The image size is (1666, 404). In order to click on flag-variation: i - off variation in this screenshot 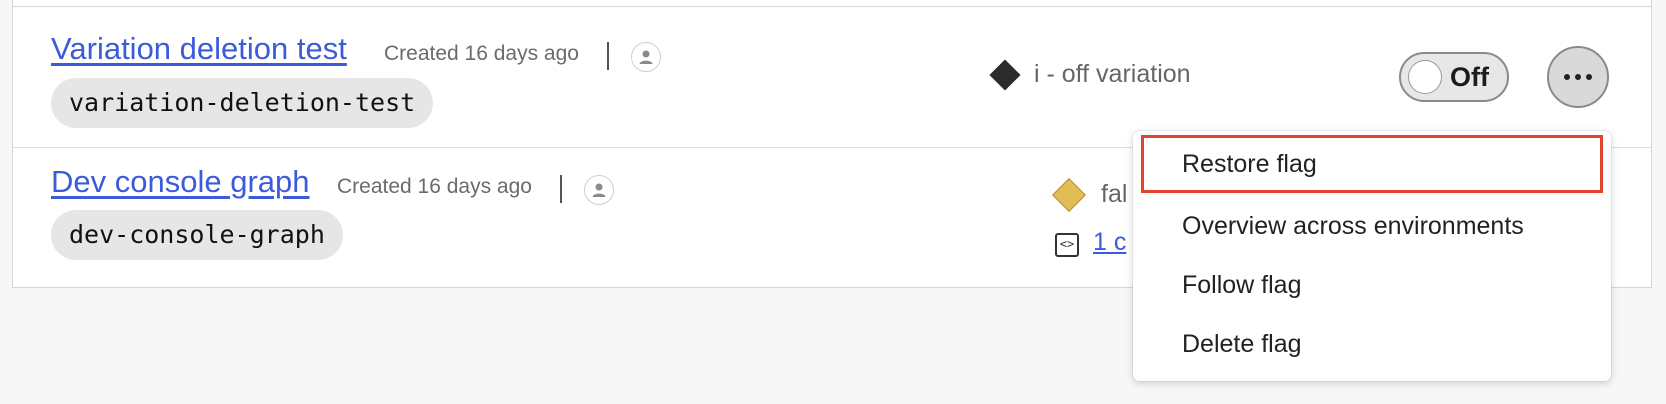, I will do `click(1090, 74)`.